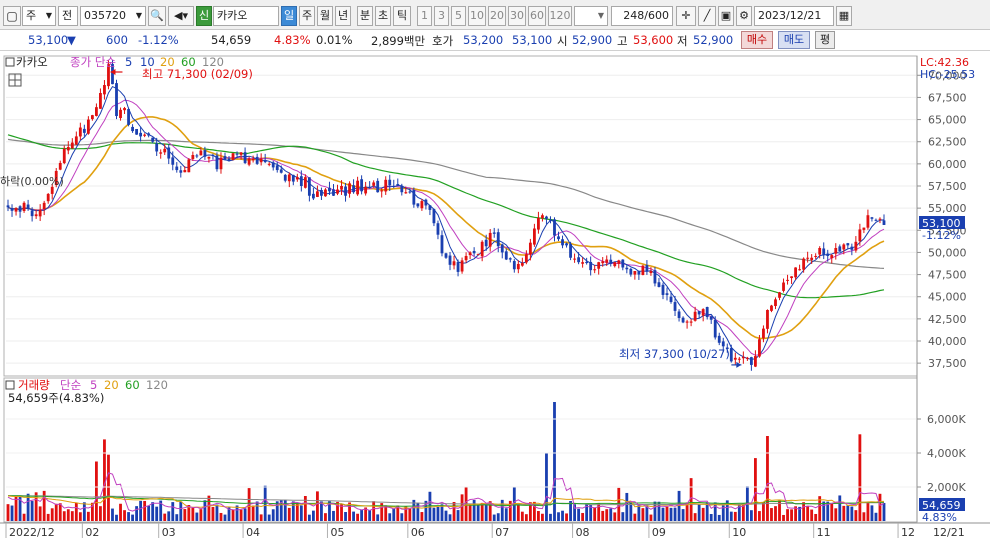  I want to click on period-week-button: 주, so click(307, 16).